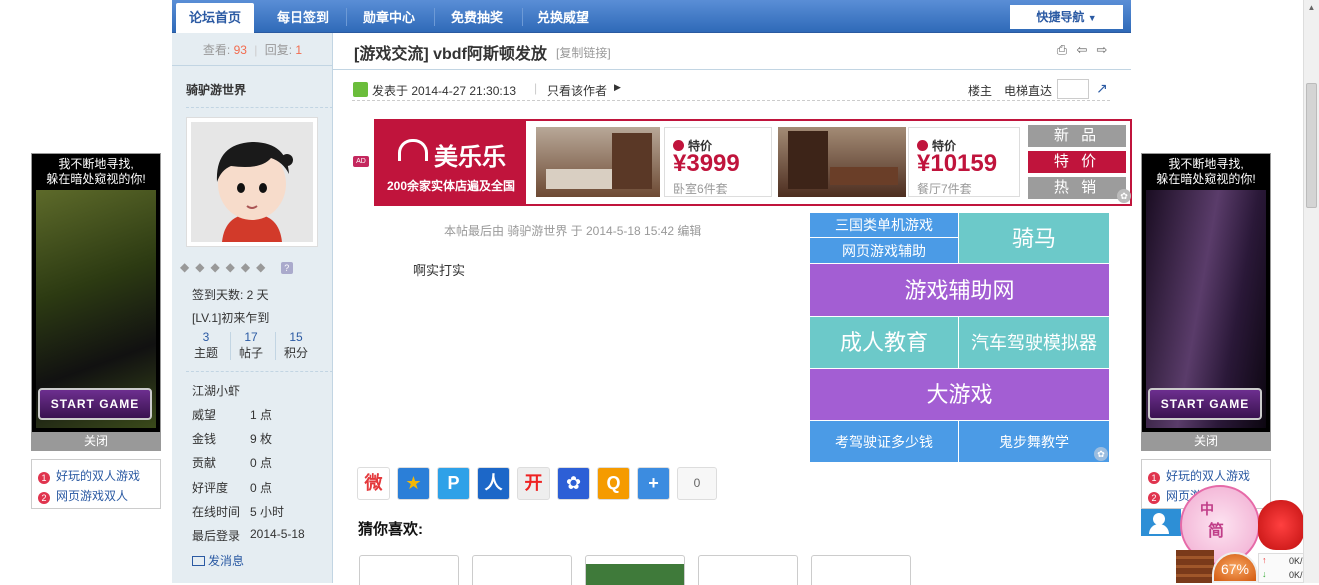 The image size is (1319, 585). Describe the element at coordinates (1077, 188) in the screenshot. I see `tab-hot: 热 销` at that location.